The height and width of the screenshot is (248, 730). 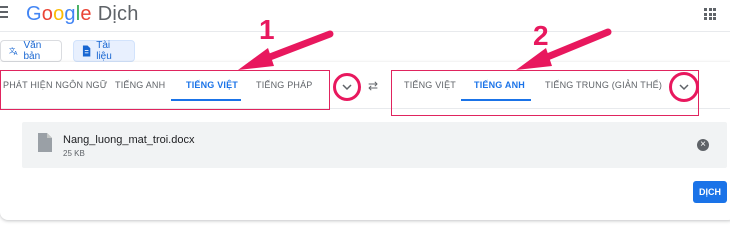 I want to click on close-icon: ×, so click(x=703, y=144).